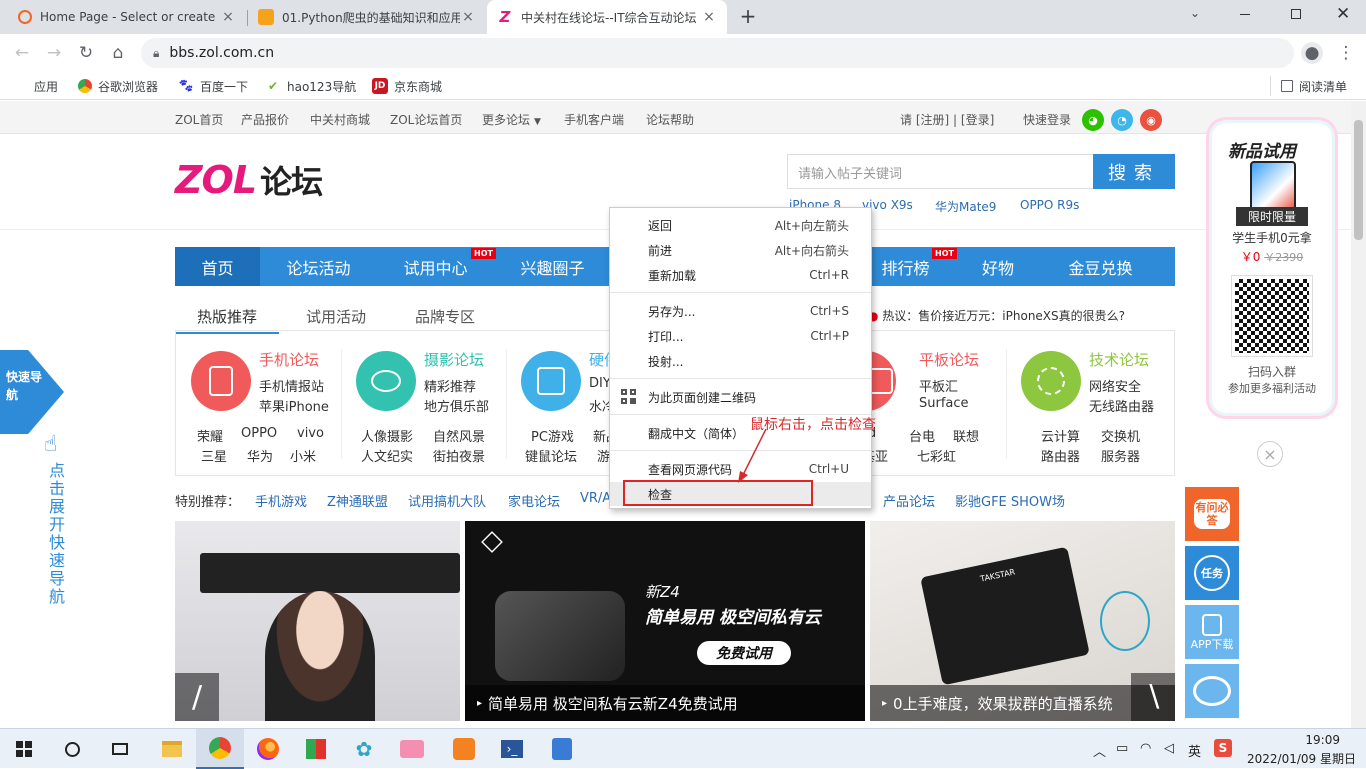 The width and height of the screenshot is (1366, 769). What do you see at coordinates (1115, 385) in the screenshot?
I see `forum-sub-link: 网络安全` at bounding box center [1115, 385].